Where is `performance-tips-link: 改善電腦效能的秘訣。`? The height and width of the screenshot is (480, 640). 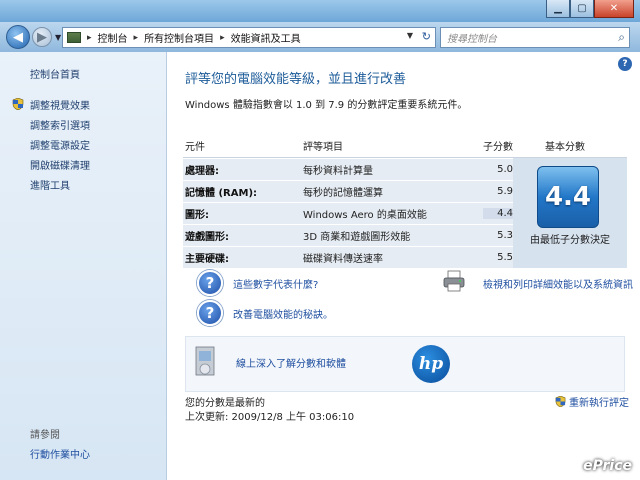 performance-tips-link: 改善電腦效能的秘訣。 is located at coordinates (283, 313).